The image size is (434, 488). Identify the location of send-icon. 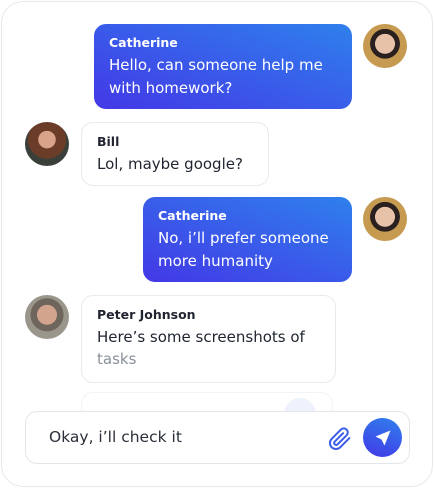
(382, 437).